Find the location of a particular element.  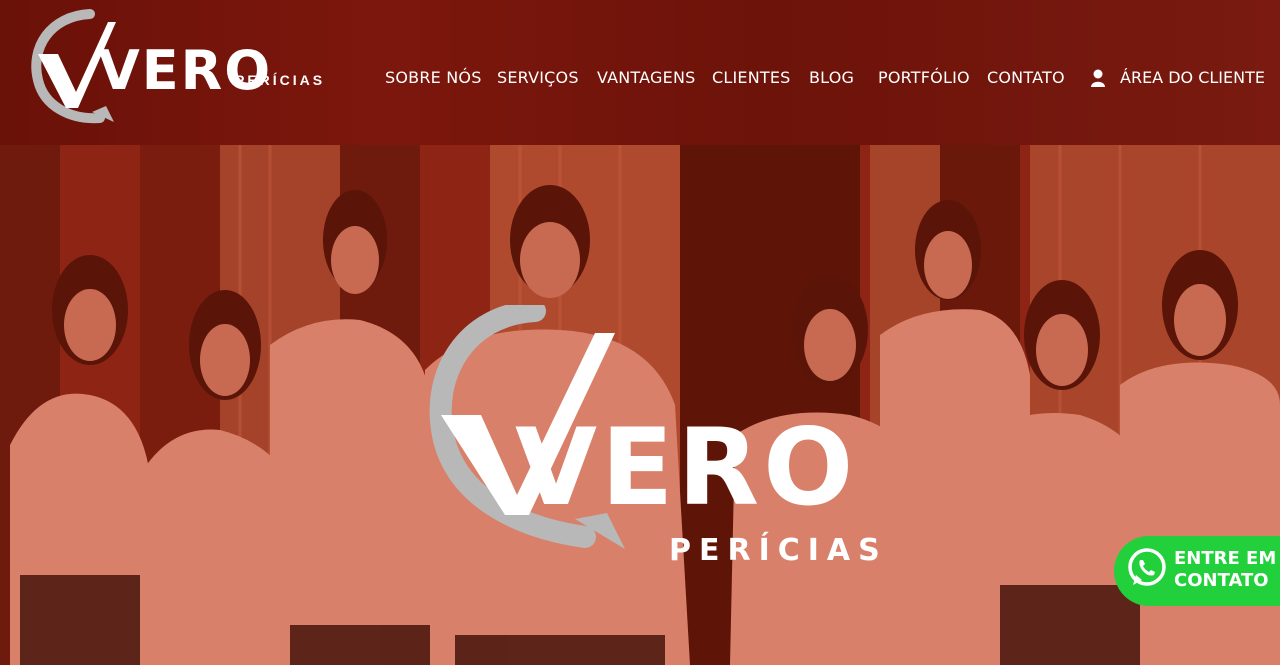

user-icon is located at coordinates (1098, 78).